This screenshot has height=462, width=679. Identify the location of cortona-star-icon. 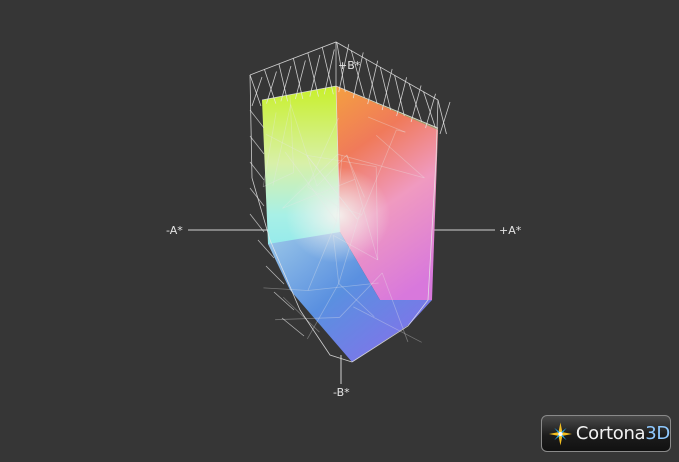
(560, 433).